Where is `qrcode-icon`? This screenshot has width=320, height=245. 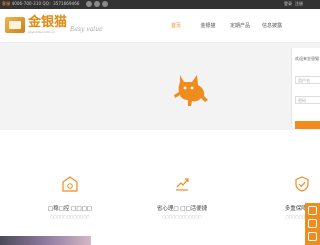
qrcode-icon is located at coordinates (312, 223).